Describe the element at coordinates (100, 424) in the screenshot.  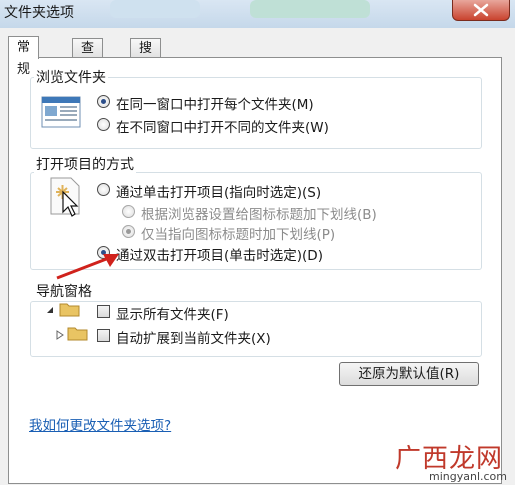
I see `help-link: 我如何更改文件夹选项?` at that location.